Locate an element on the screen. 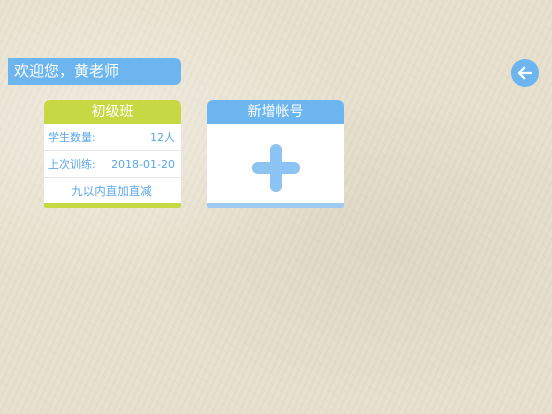  add-account-card: 新增帐号 is located at coordinates (275, 154).